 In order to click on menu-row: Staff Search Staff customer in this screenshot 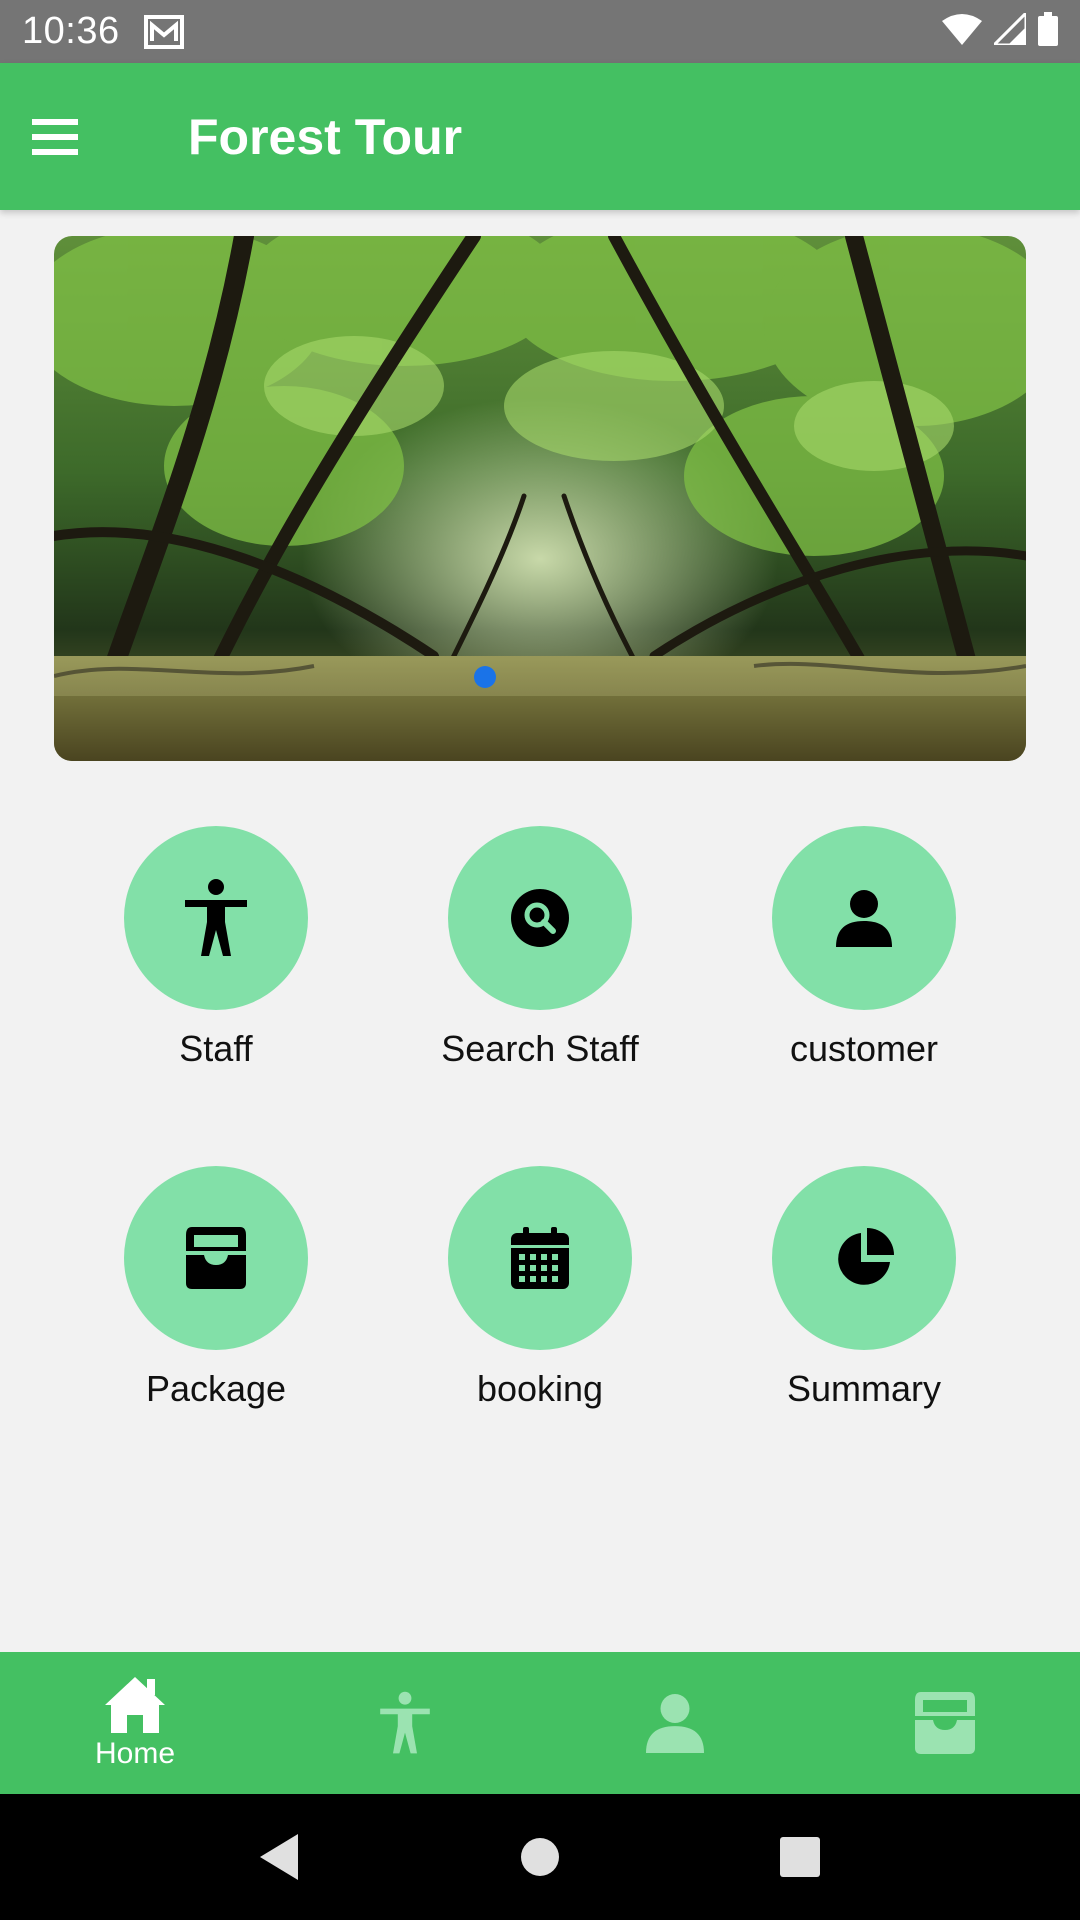, I will do `click(540, 948)`.